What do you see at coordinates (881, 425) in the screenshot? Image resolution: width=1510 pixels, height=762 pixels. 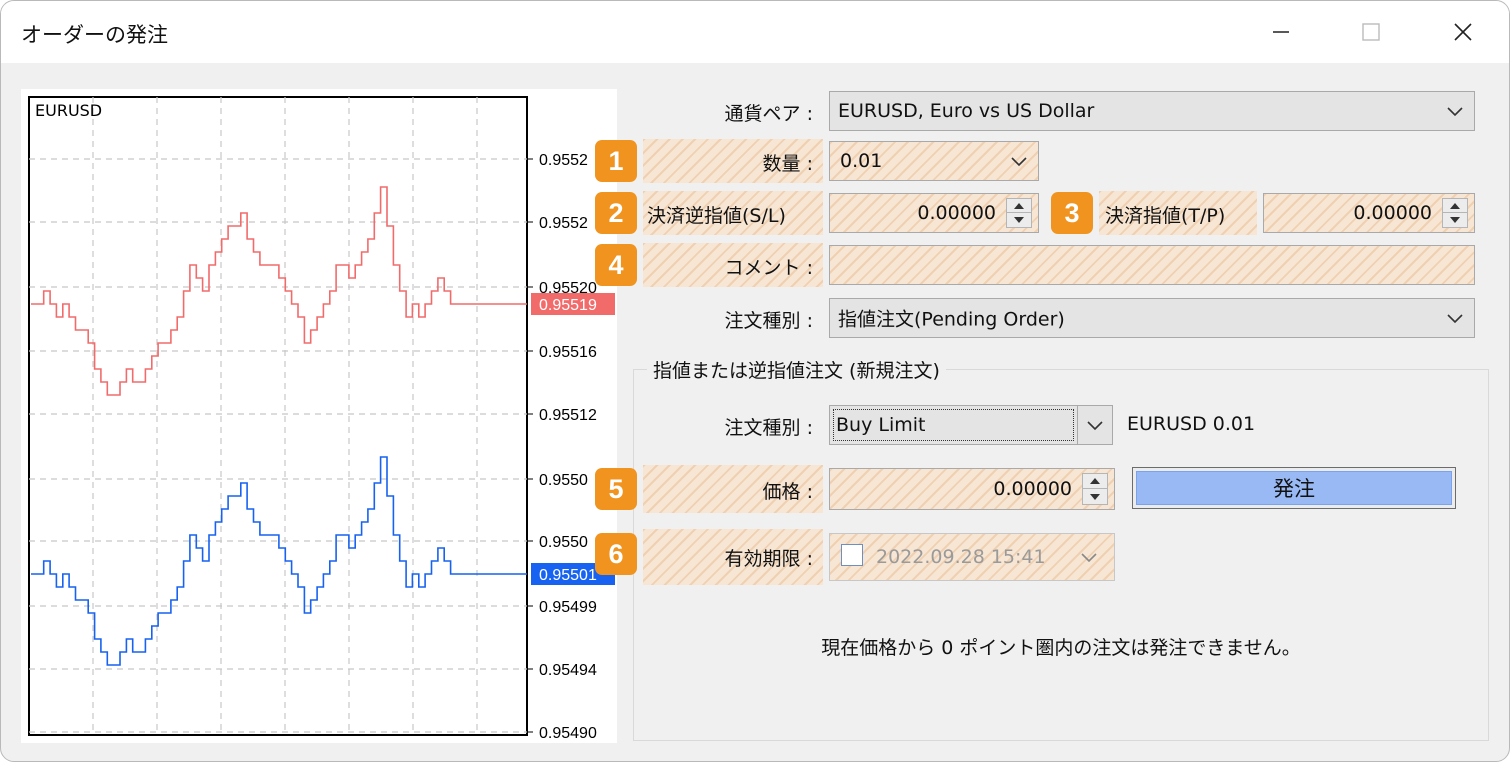 I see `order-type-select-value: Buy Limit` at bounding box center [881, 425].